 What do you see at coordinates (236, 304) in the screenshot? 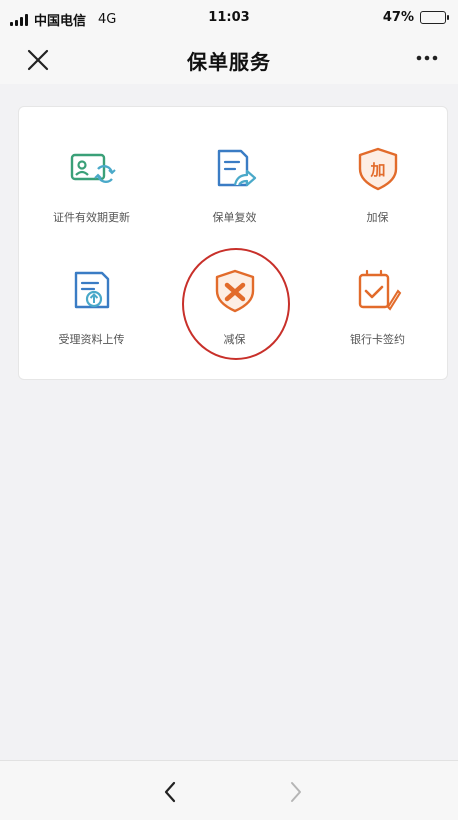
I see `highlight-circle` at bounding box center [236, 304].